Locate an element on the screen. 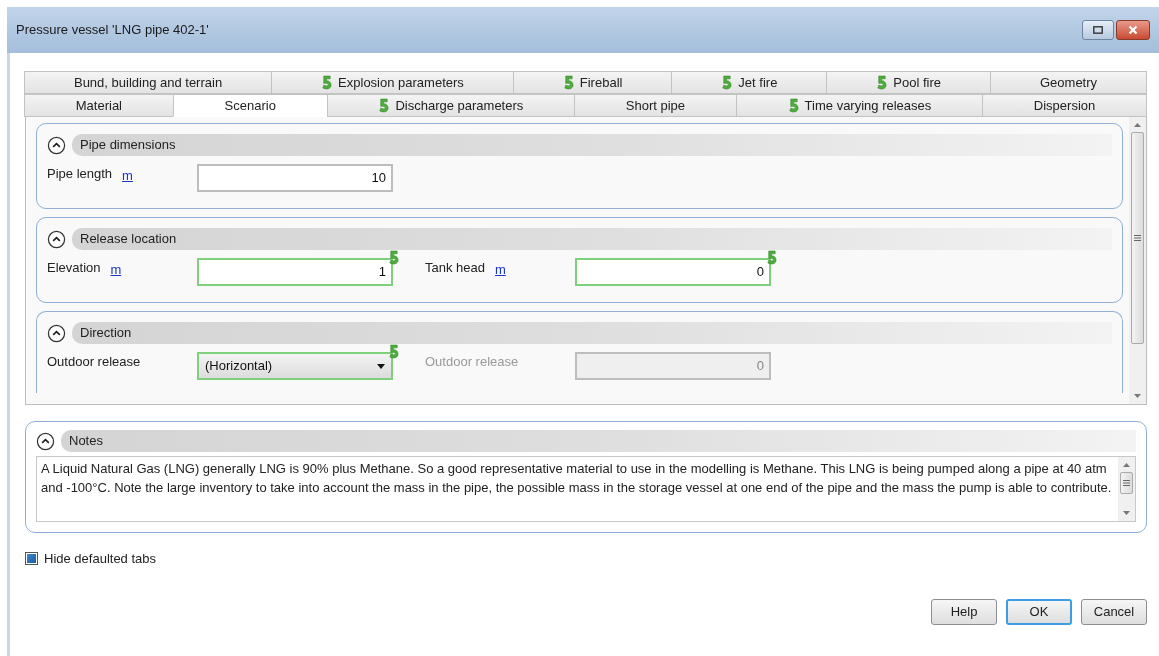  dialog-button: OK is located at coordinates (1039, 611).